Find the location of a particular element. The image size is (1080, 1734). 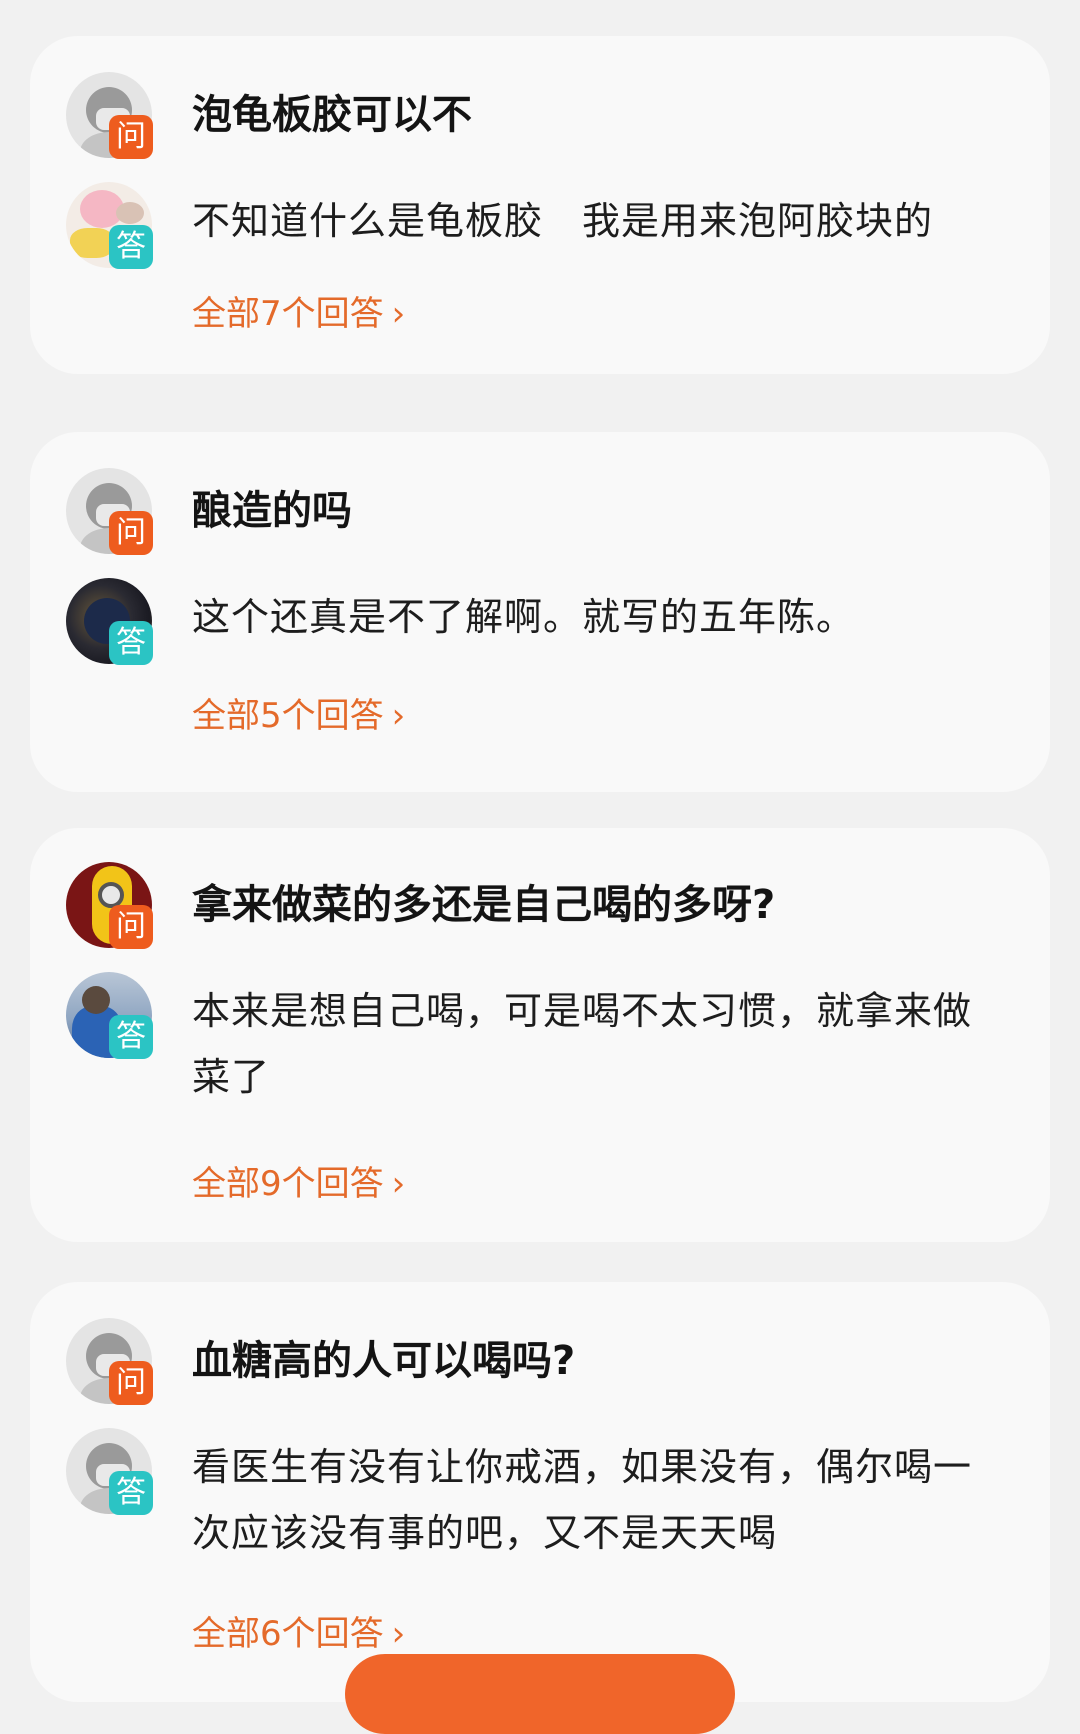

question-text: 酿造的吗 is located at coordinates (606, 511).